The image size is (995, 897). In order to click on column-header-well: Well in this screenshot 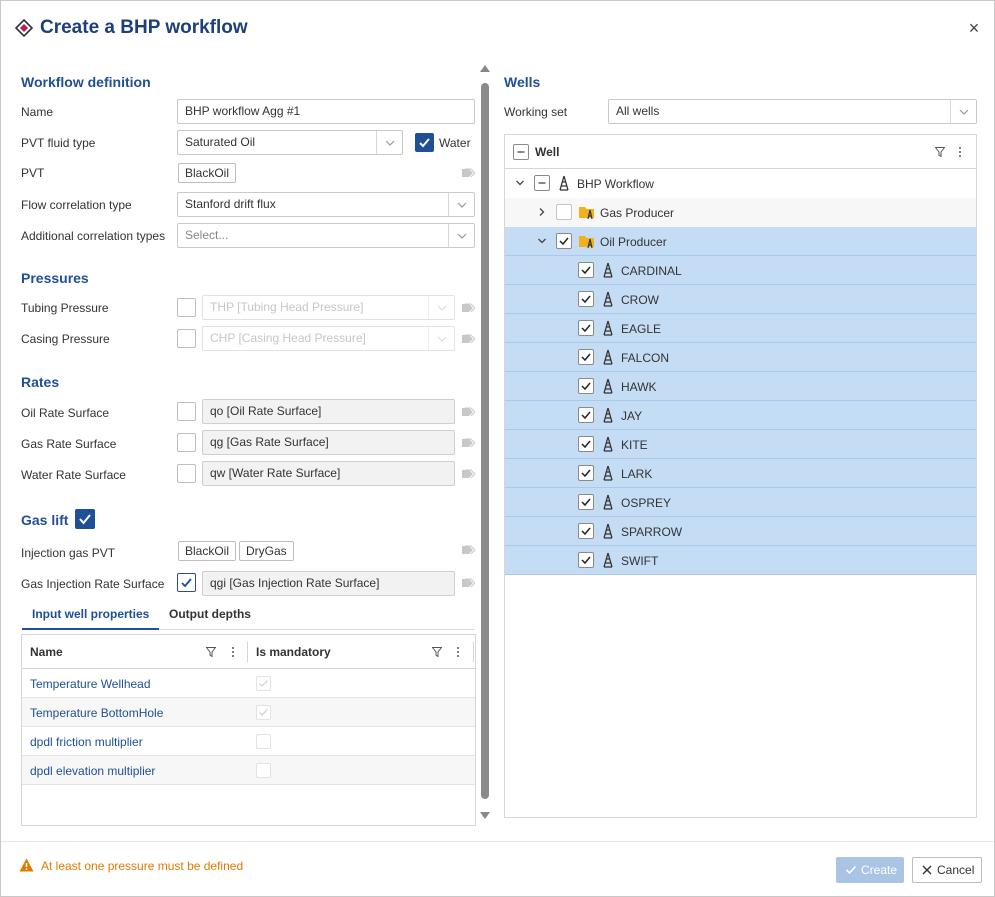, I will do `click(547, 152)`.